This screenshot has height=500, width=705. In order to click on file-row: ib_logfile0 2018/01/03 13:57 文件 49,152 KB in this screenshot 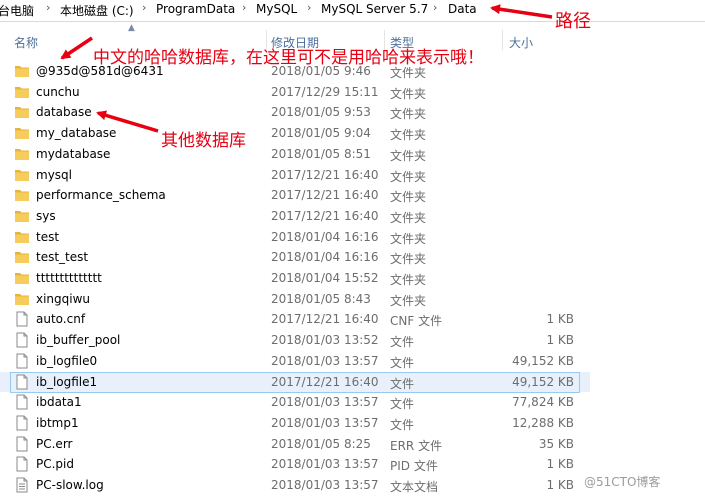, I will do `click(295, 361)`.